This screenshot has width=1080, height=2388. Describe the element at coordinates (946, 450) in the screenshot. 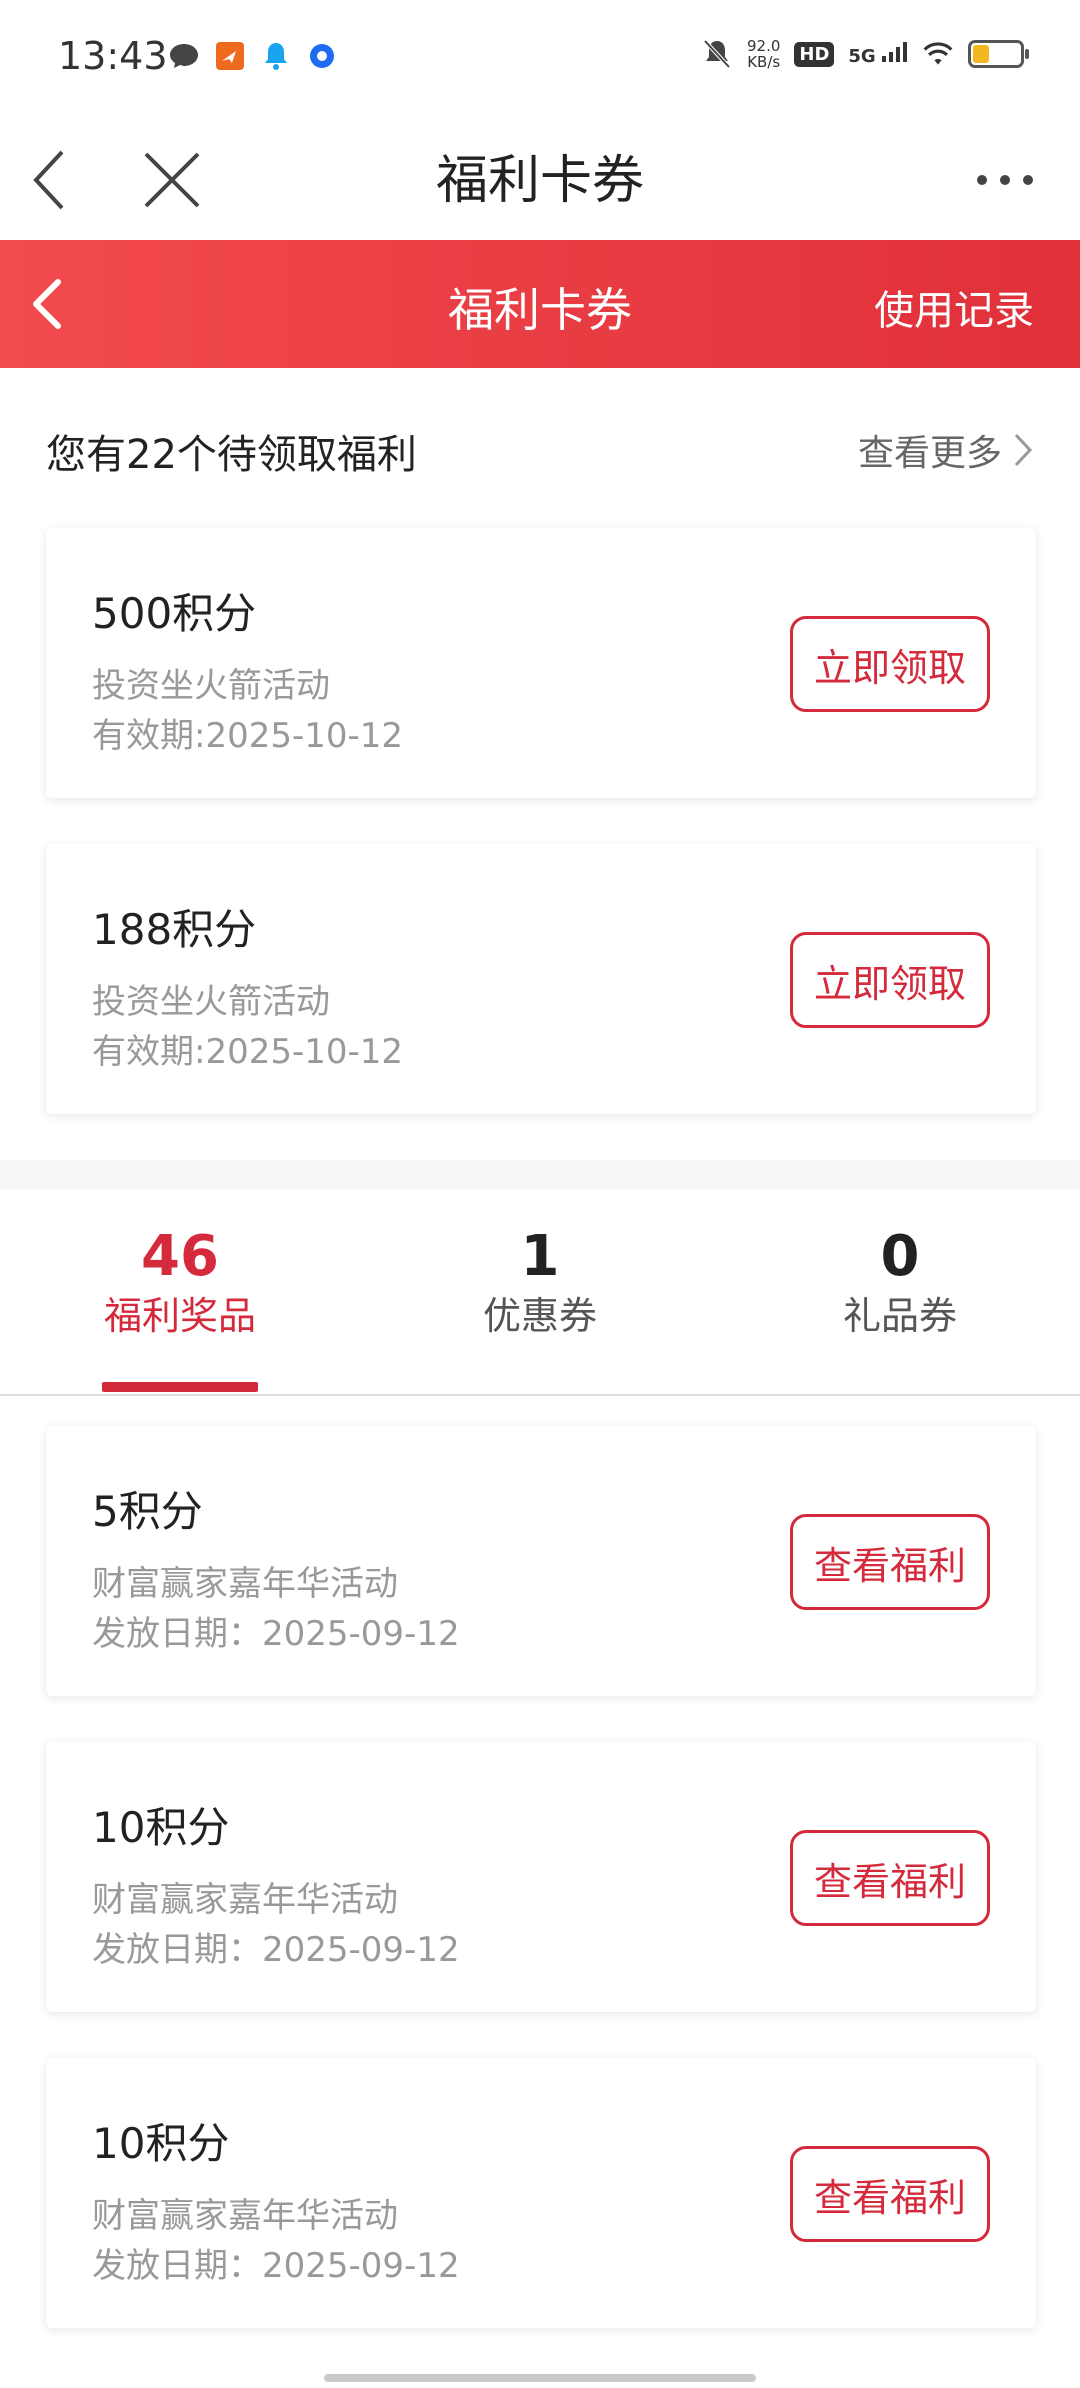

I see `view-more-link: 查看更多` at that location.